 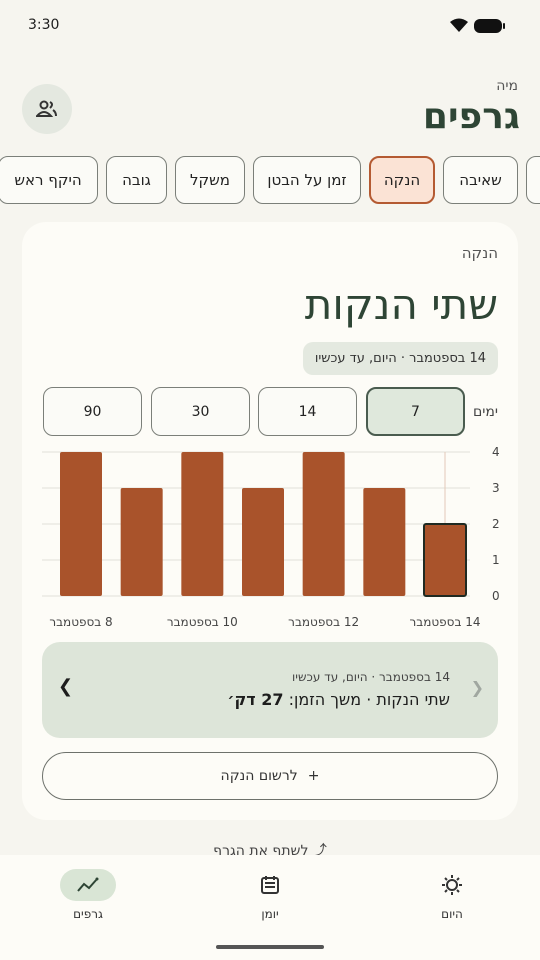 I want to click on x-tick-label: 10 בספטמבר, so click(x=202, y=622).